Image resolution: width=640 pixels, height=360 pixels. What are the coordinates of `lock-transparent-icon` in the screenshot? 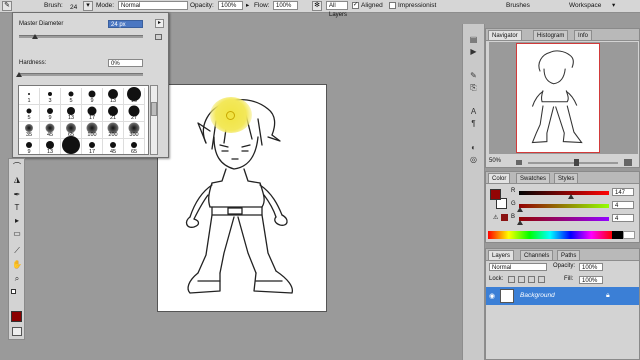 It's located at (511, 279).